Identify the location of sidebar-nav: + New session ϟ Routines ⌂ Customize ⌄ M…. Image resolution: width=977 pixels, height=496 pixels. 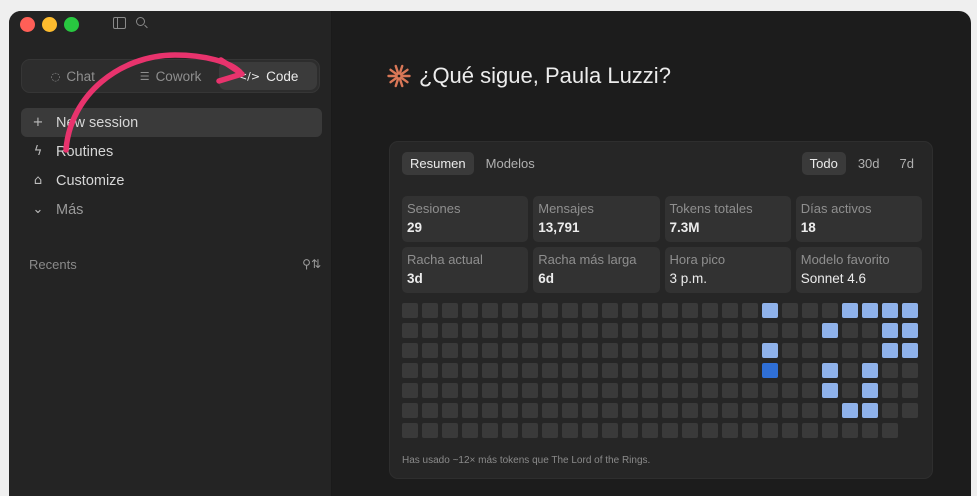
(171, 166).